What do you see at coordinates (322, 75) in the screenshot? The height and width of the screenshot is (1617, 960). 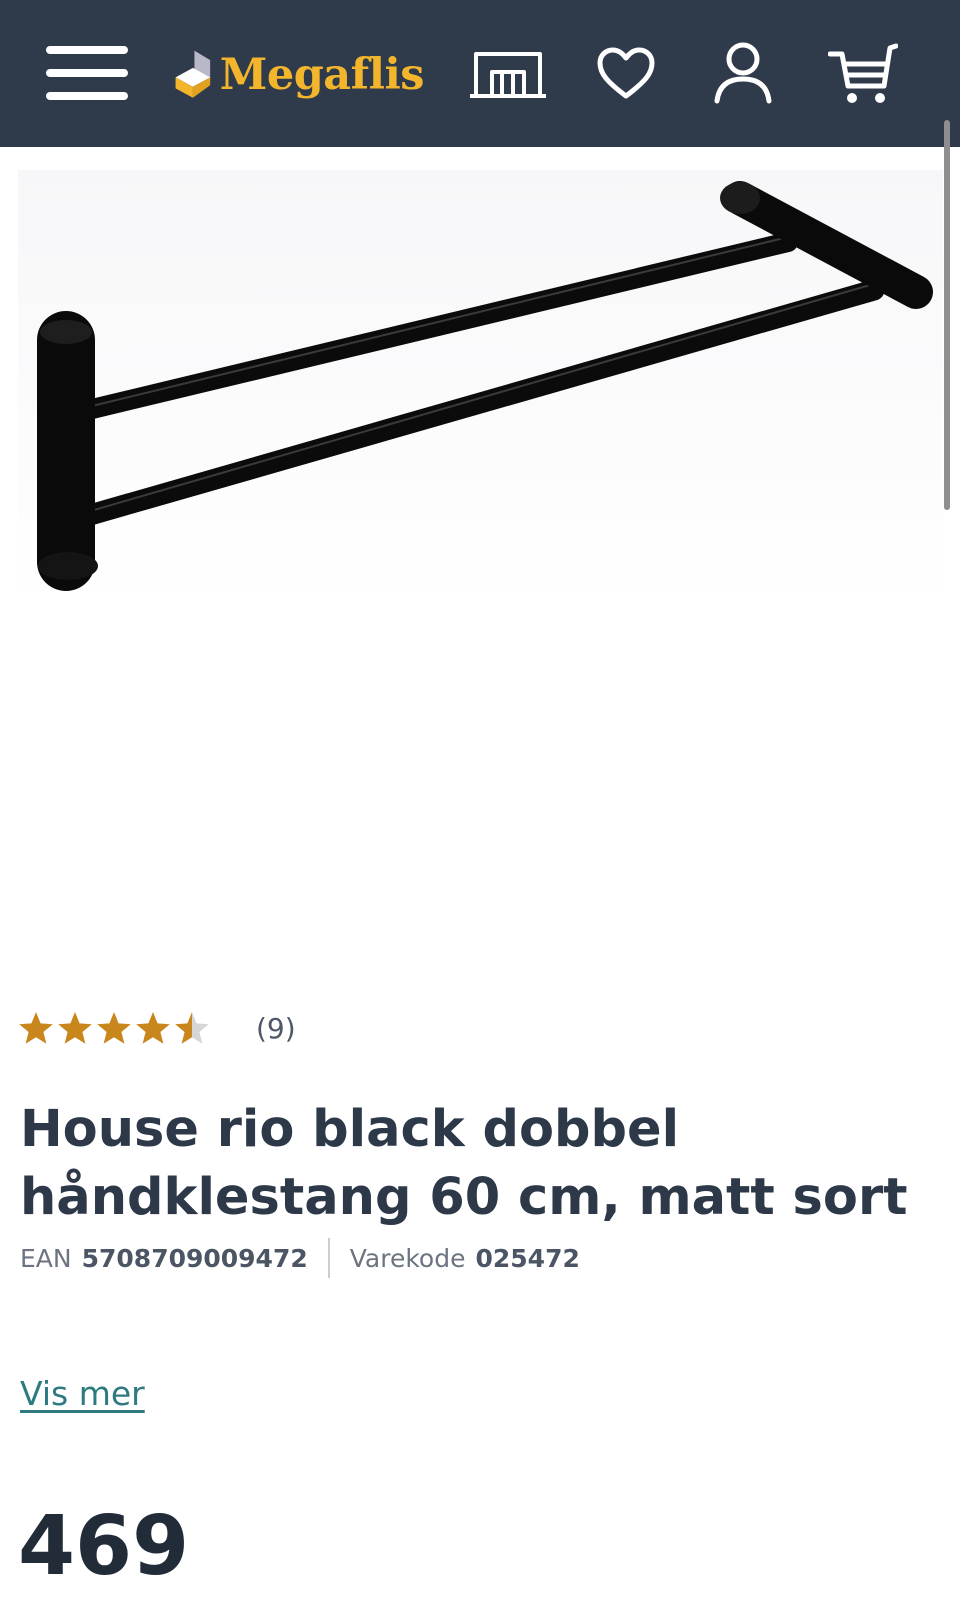 I see `brand-name: Megaflis` at bounding box center [322, 75].